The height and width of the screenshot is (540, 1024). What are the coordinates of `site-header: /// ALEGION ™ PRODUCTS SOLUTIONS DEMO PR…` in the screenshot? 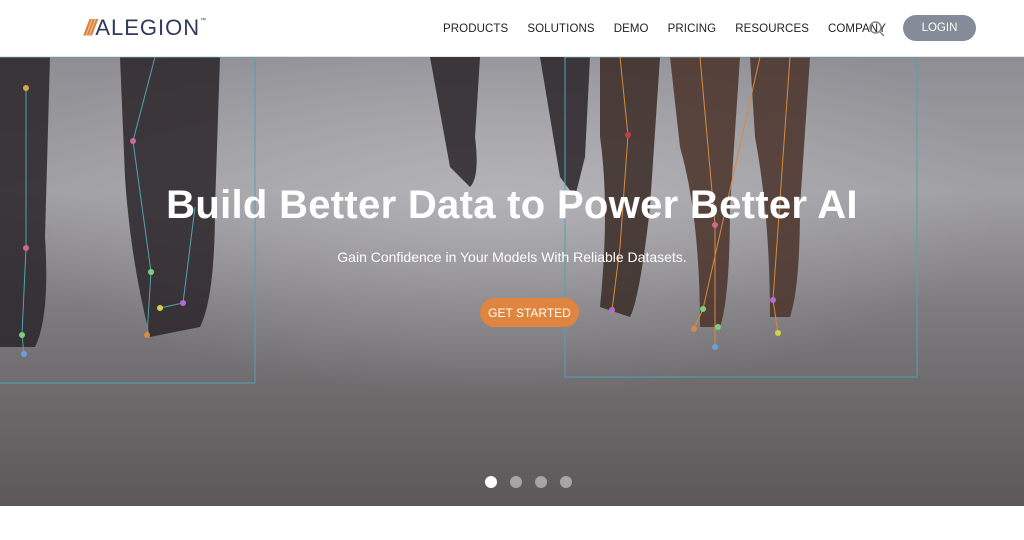 It's located at (512, 28).